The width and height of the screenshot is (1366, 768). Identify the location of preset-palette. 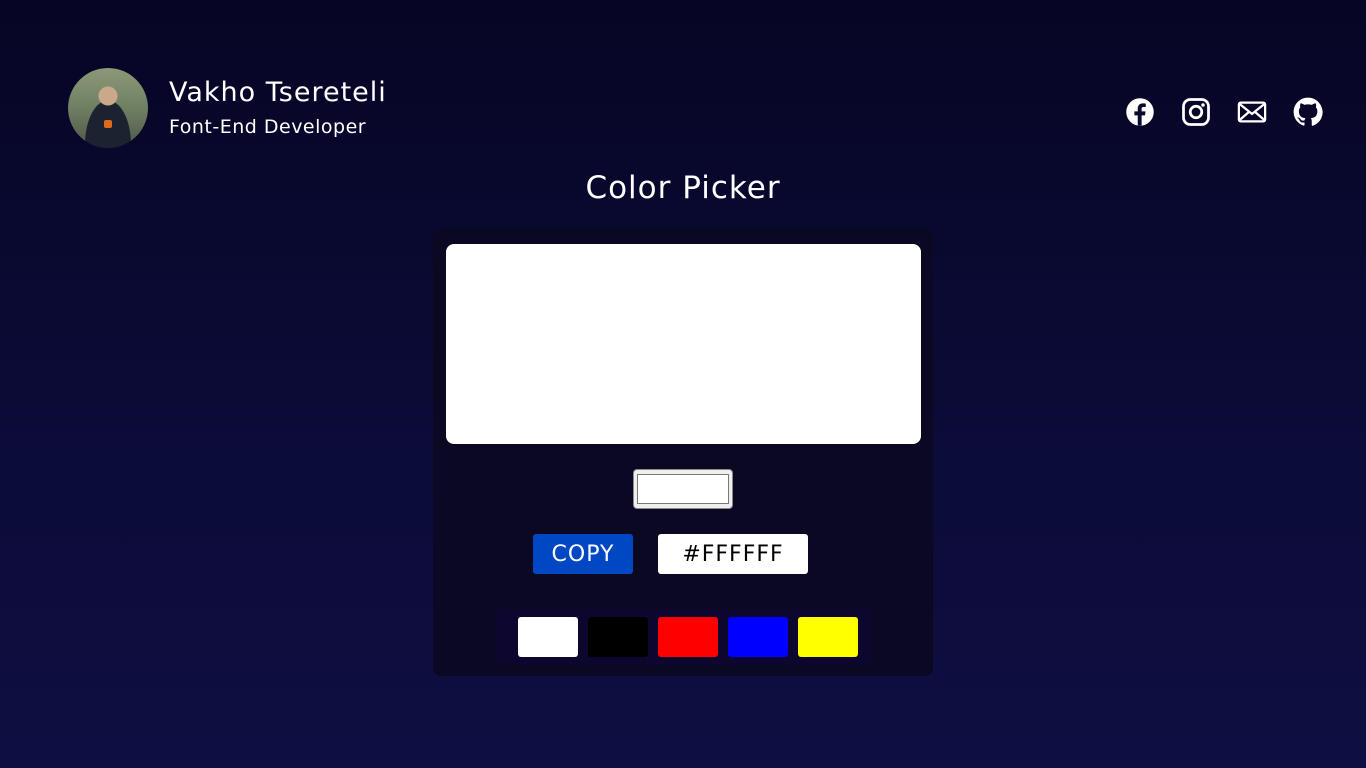
(683, 637).